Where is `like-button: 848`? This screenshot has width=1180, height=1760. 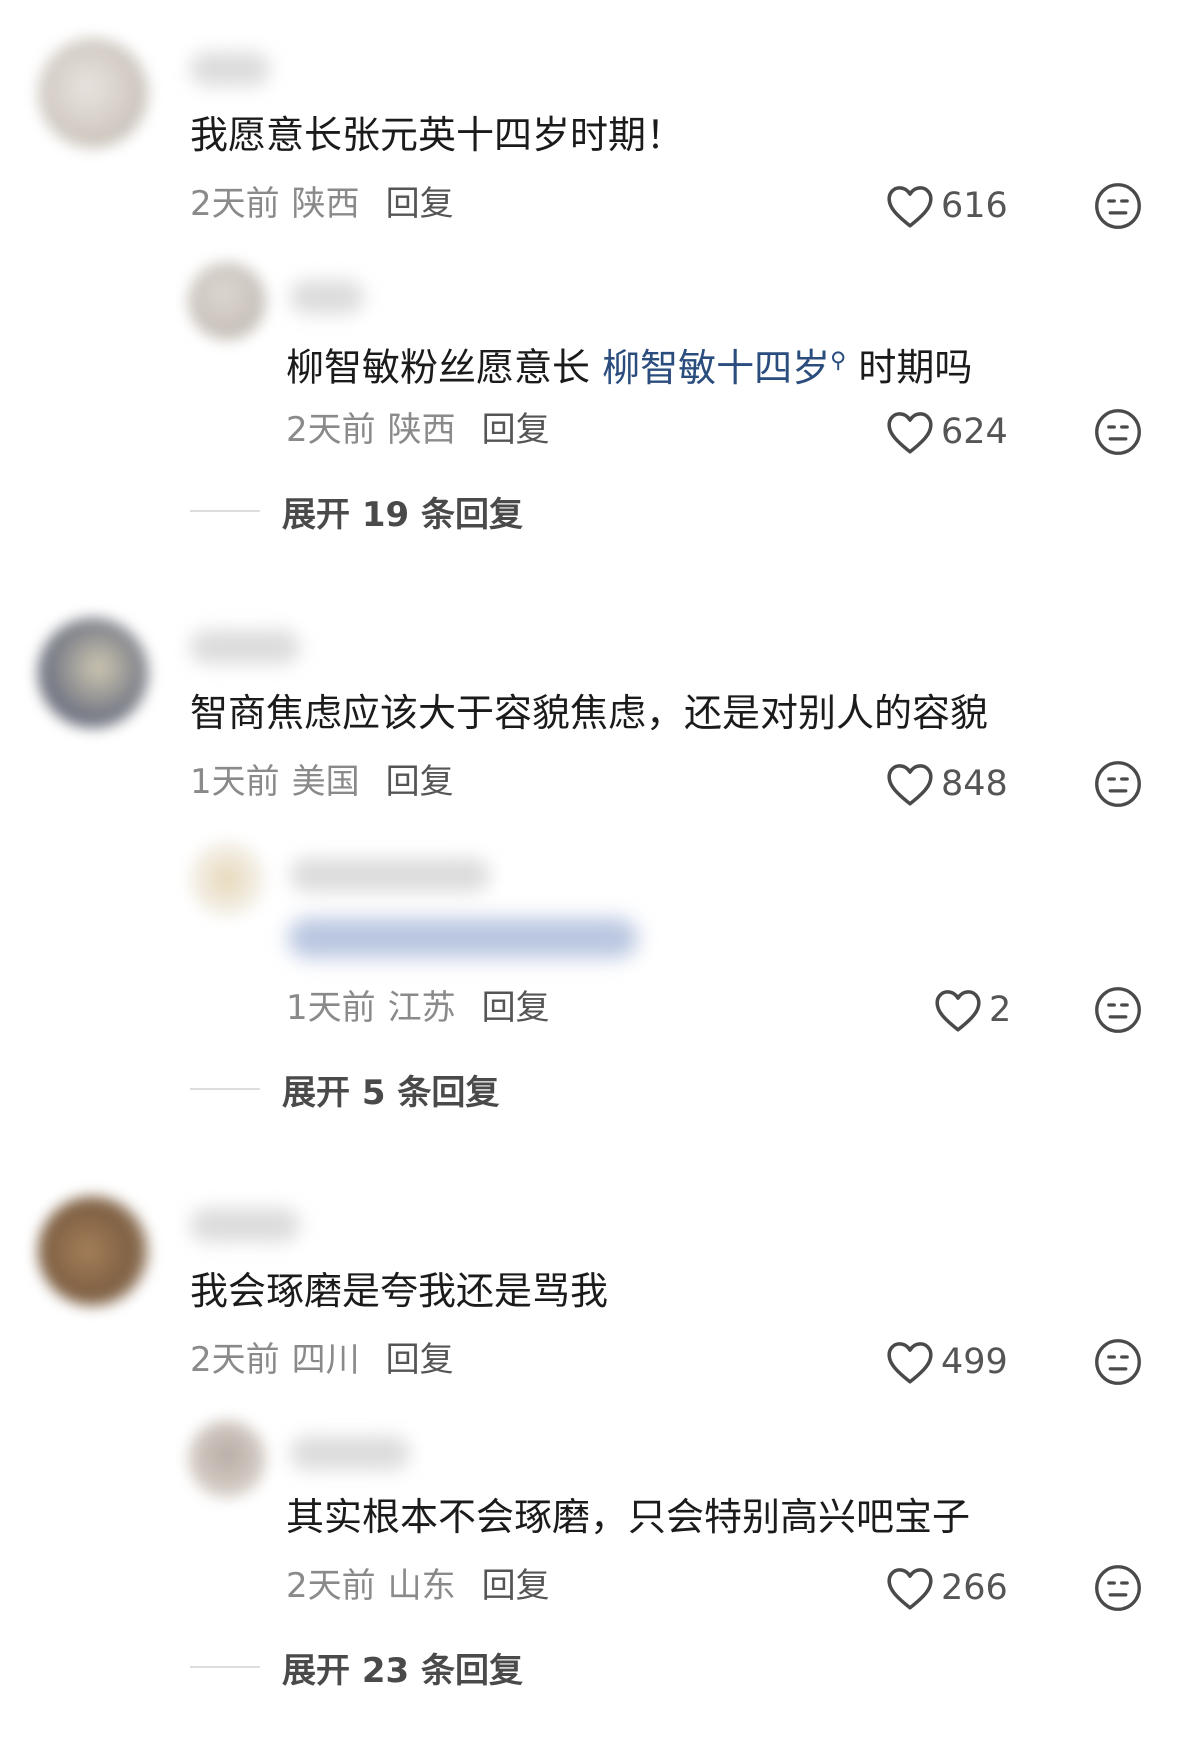 like-button: 848 is located at coordinates (946, 784).